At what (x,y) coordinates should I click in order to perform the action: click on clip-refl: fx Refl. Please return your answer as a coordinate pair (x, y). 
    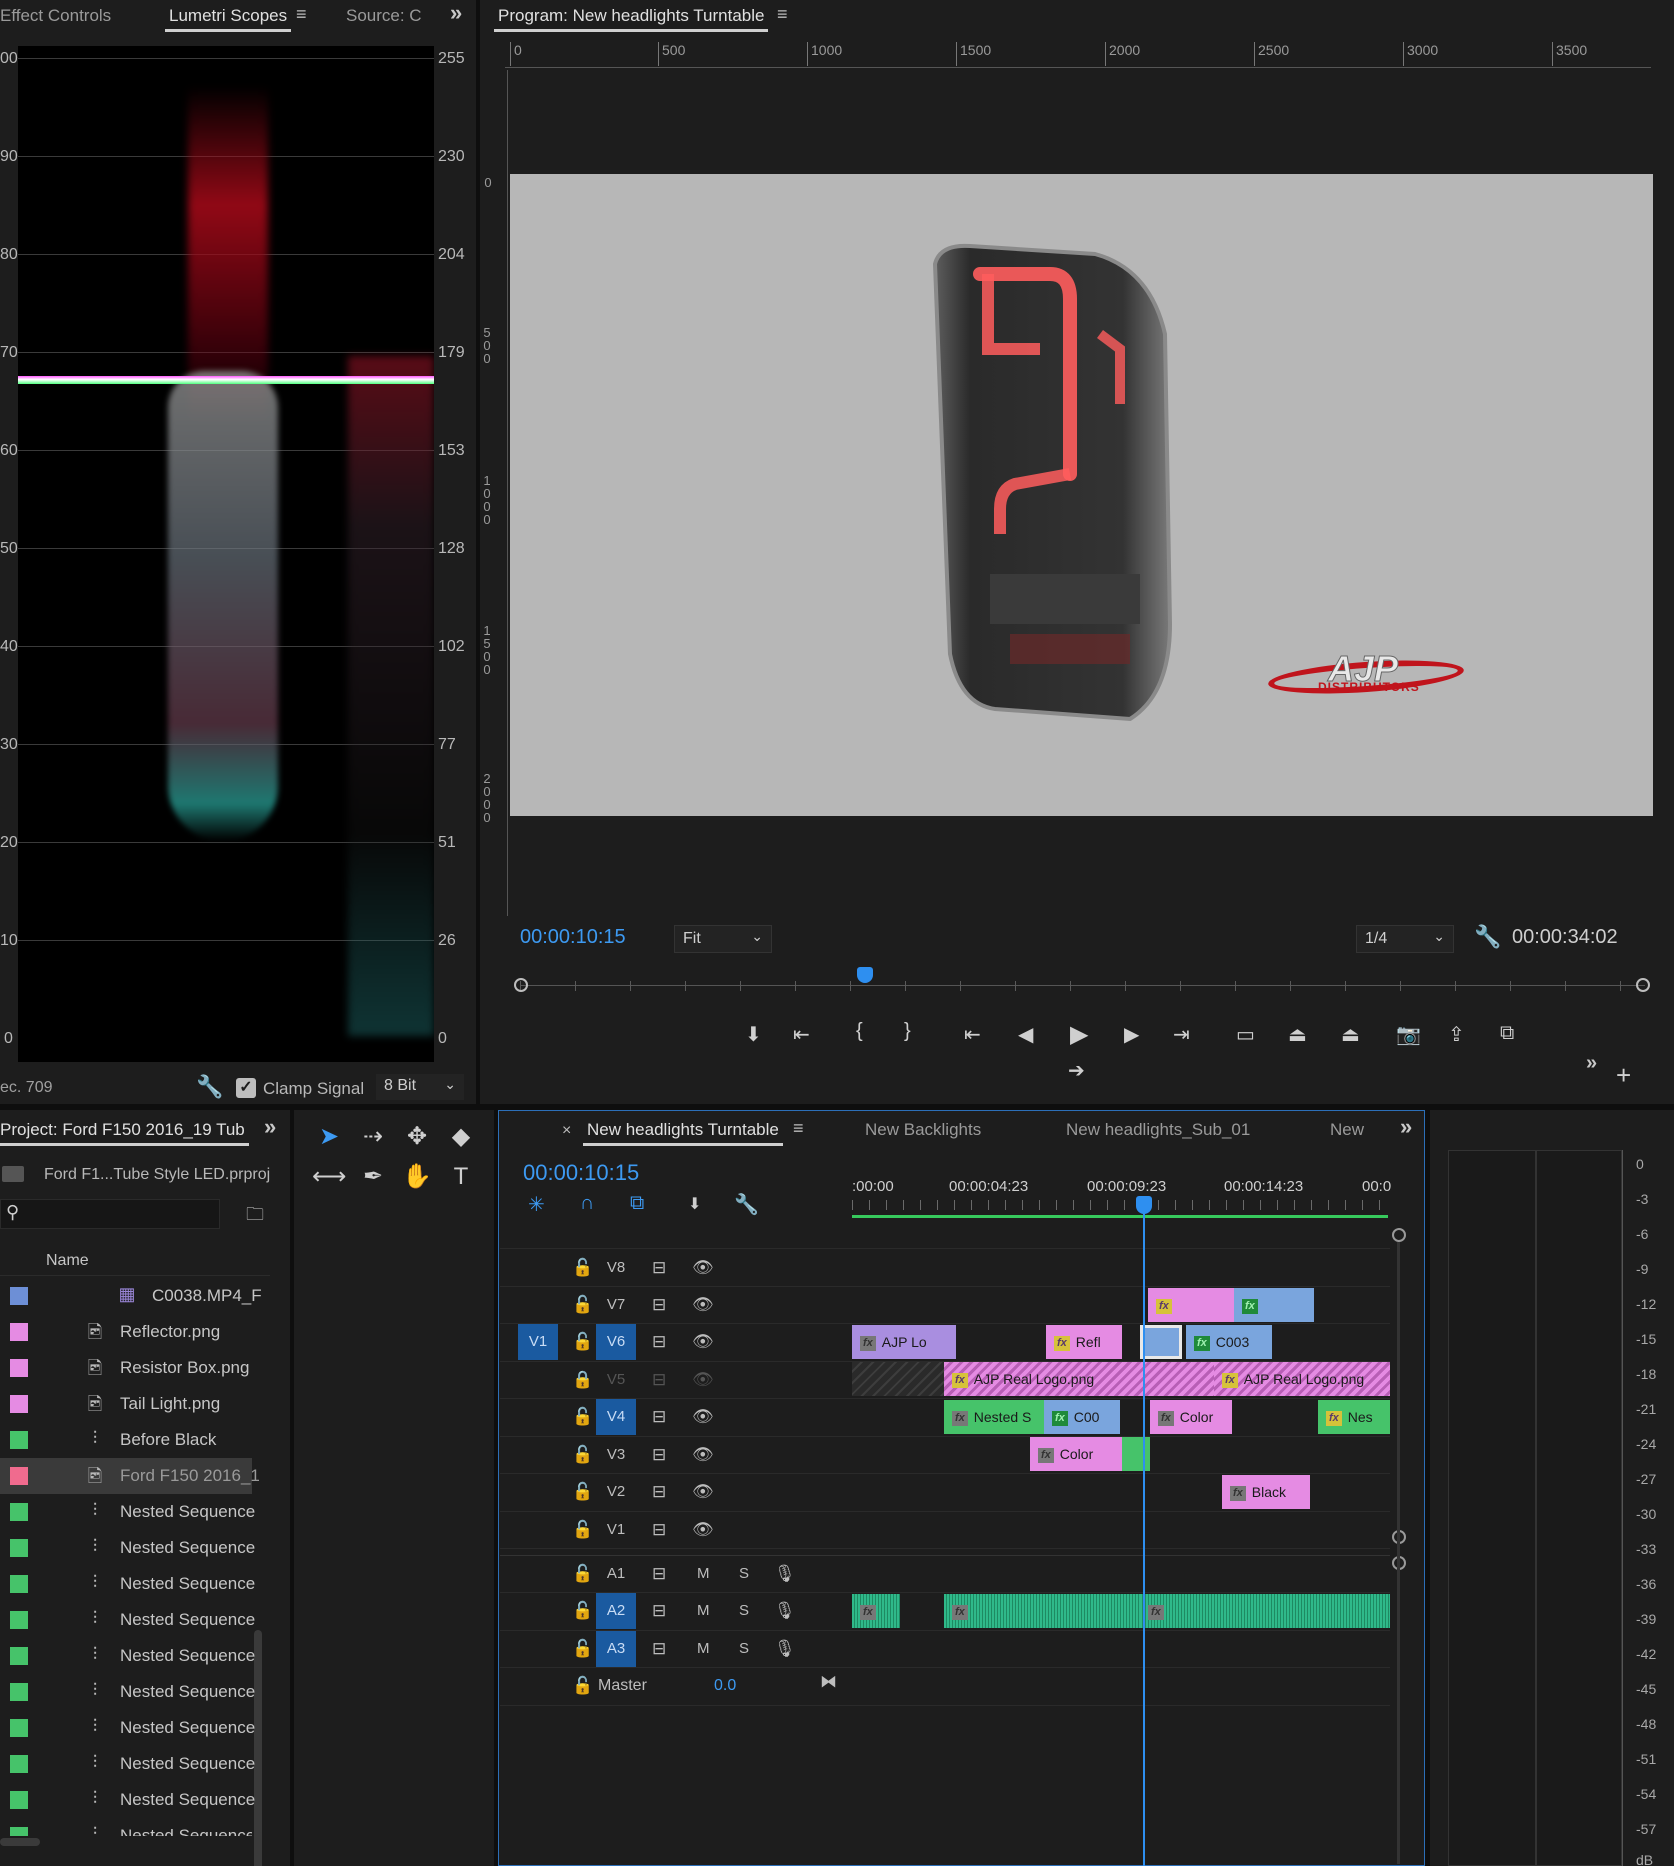
    Looking at the image, I should click on (1084, 1342).